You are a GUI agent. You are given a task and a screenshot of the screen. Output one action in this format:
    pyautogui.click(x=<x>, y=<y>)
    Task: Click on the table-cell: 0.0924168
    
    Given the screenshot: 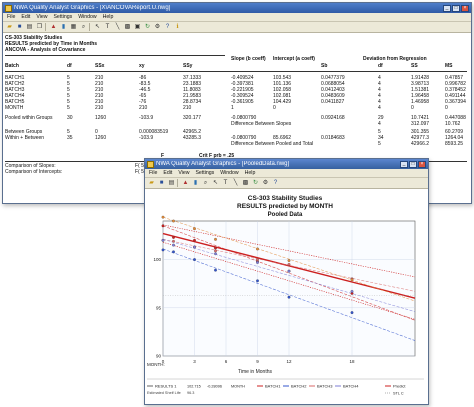 What is the action you would take?
    pyautogui.click(x=333, y=118)
    